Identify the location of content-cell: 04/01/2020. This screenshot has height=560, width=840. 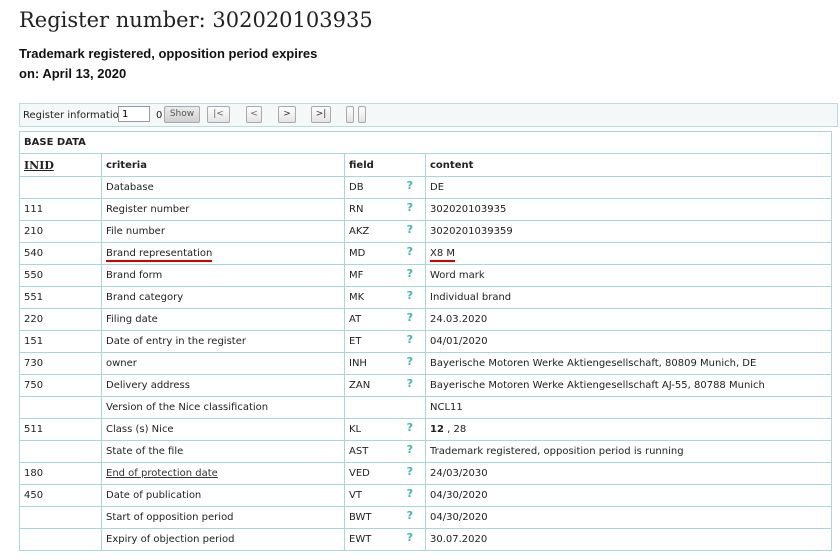
(628, 341).